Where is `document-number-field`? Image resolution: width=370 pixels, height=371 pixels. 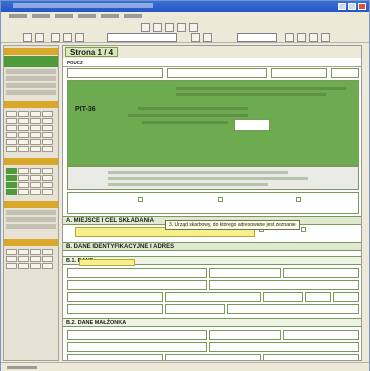 document-number-field is located at coordinates (299, 73).